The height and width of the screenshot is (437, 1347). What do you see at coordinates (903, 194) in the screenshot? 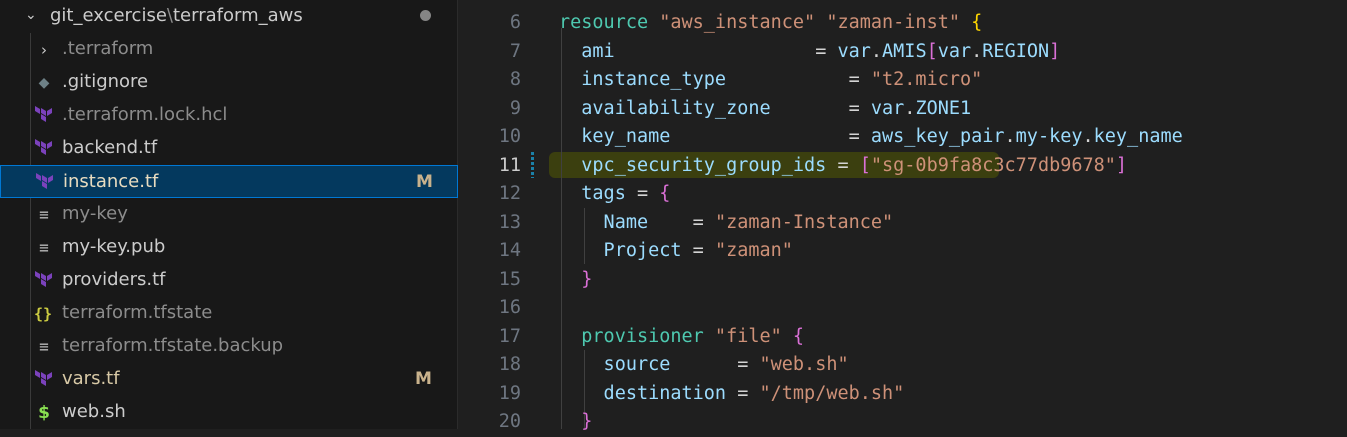
I see `code-line: 12 tags = {` at bounding box center [903, 194].